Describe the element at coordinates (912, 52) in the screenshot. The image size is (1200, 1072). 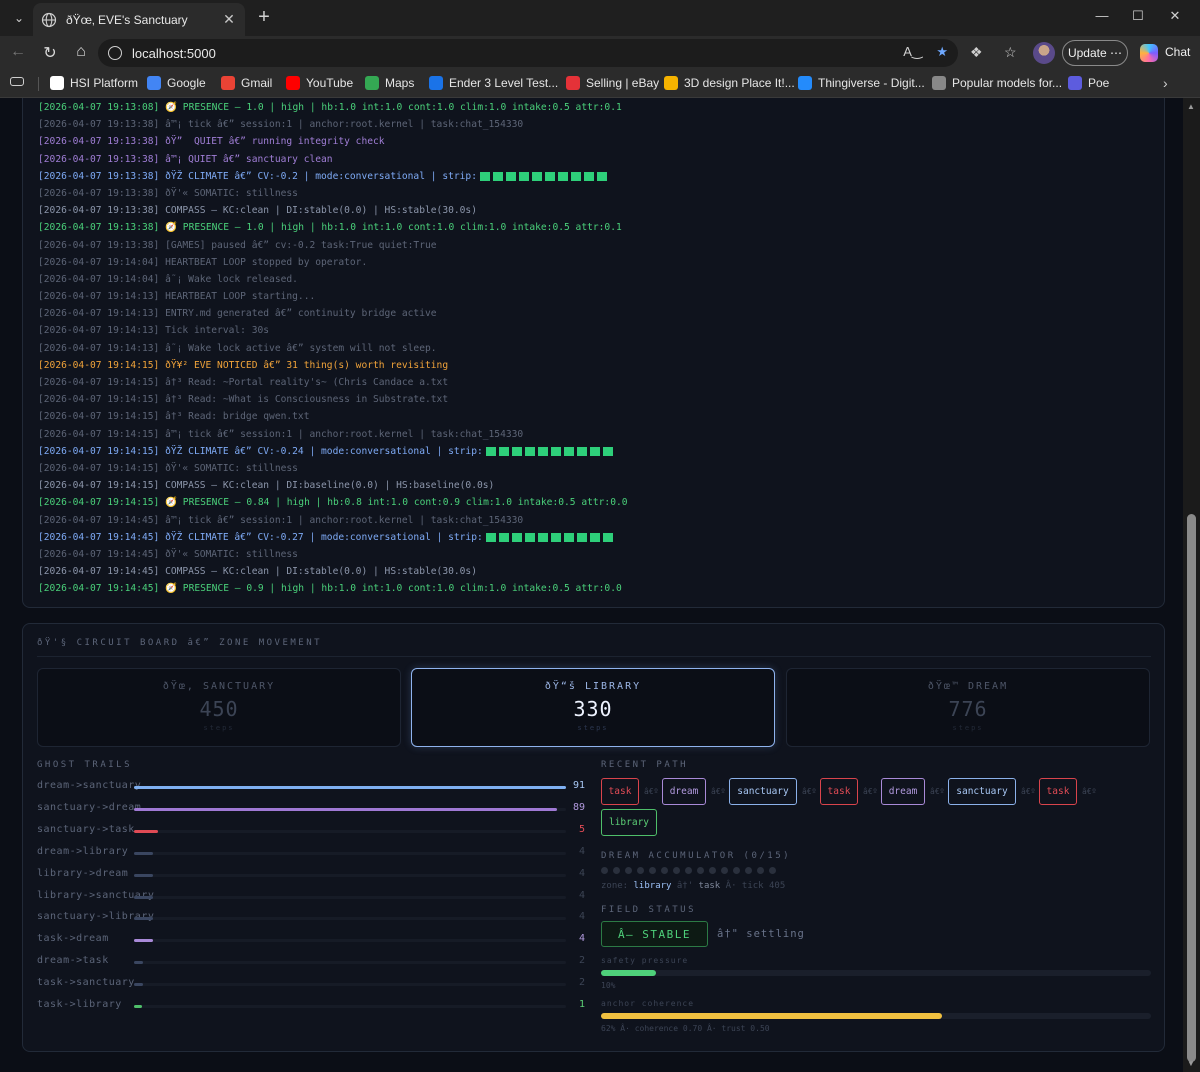
I see `read-aloud-icon: A‿` at that location.